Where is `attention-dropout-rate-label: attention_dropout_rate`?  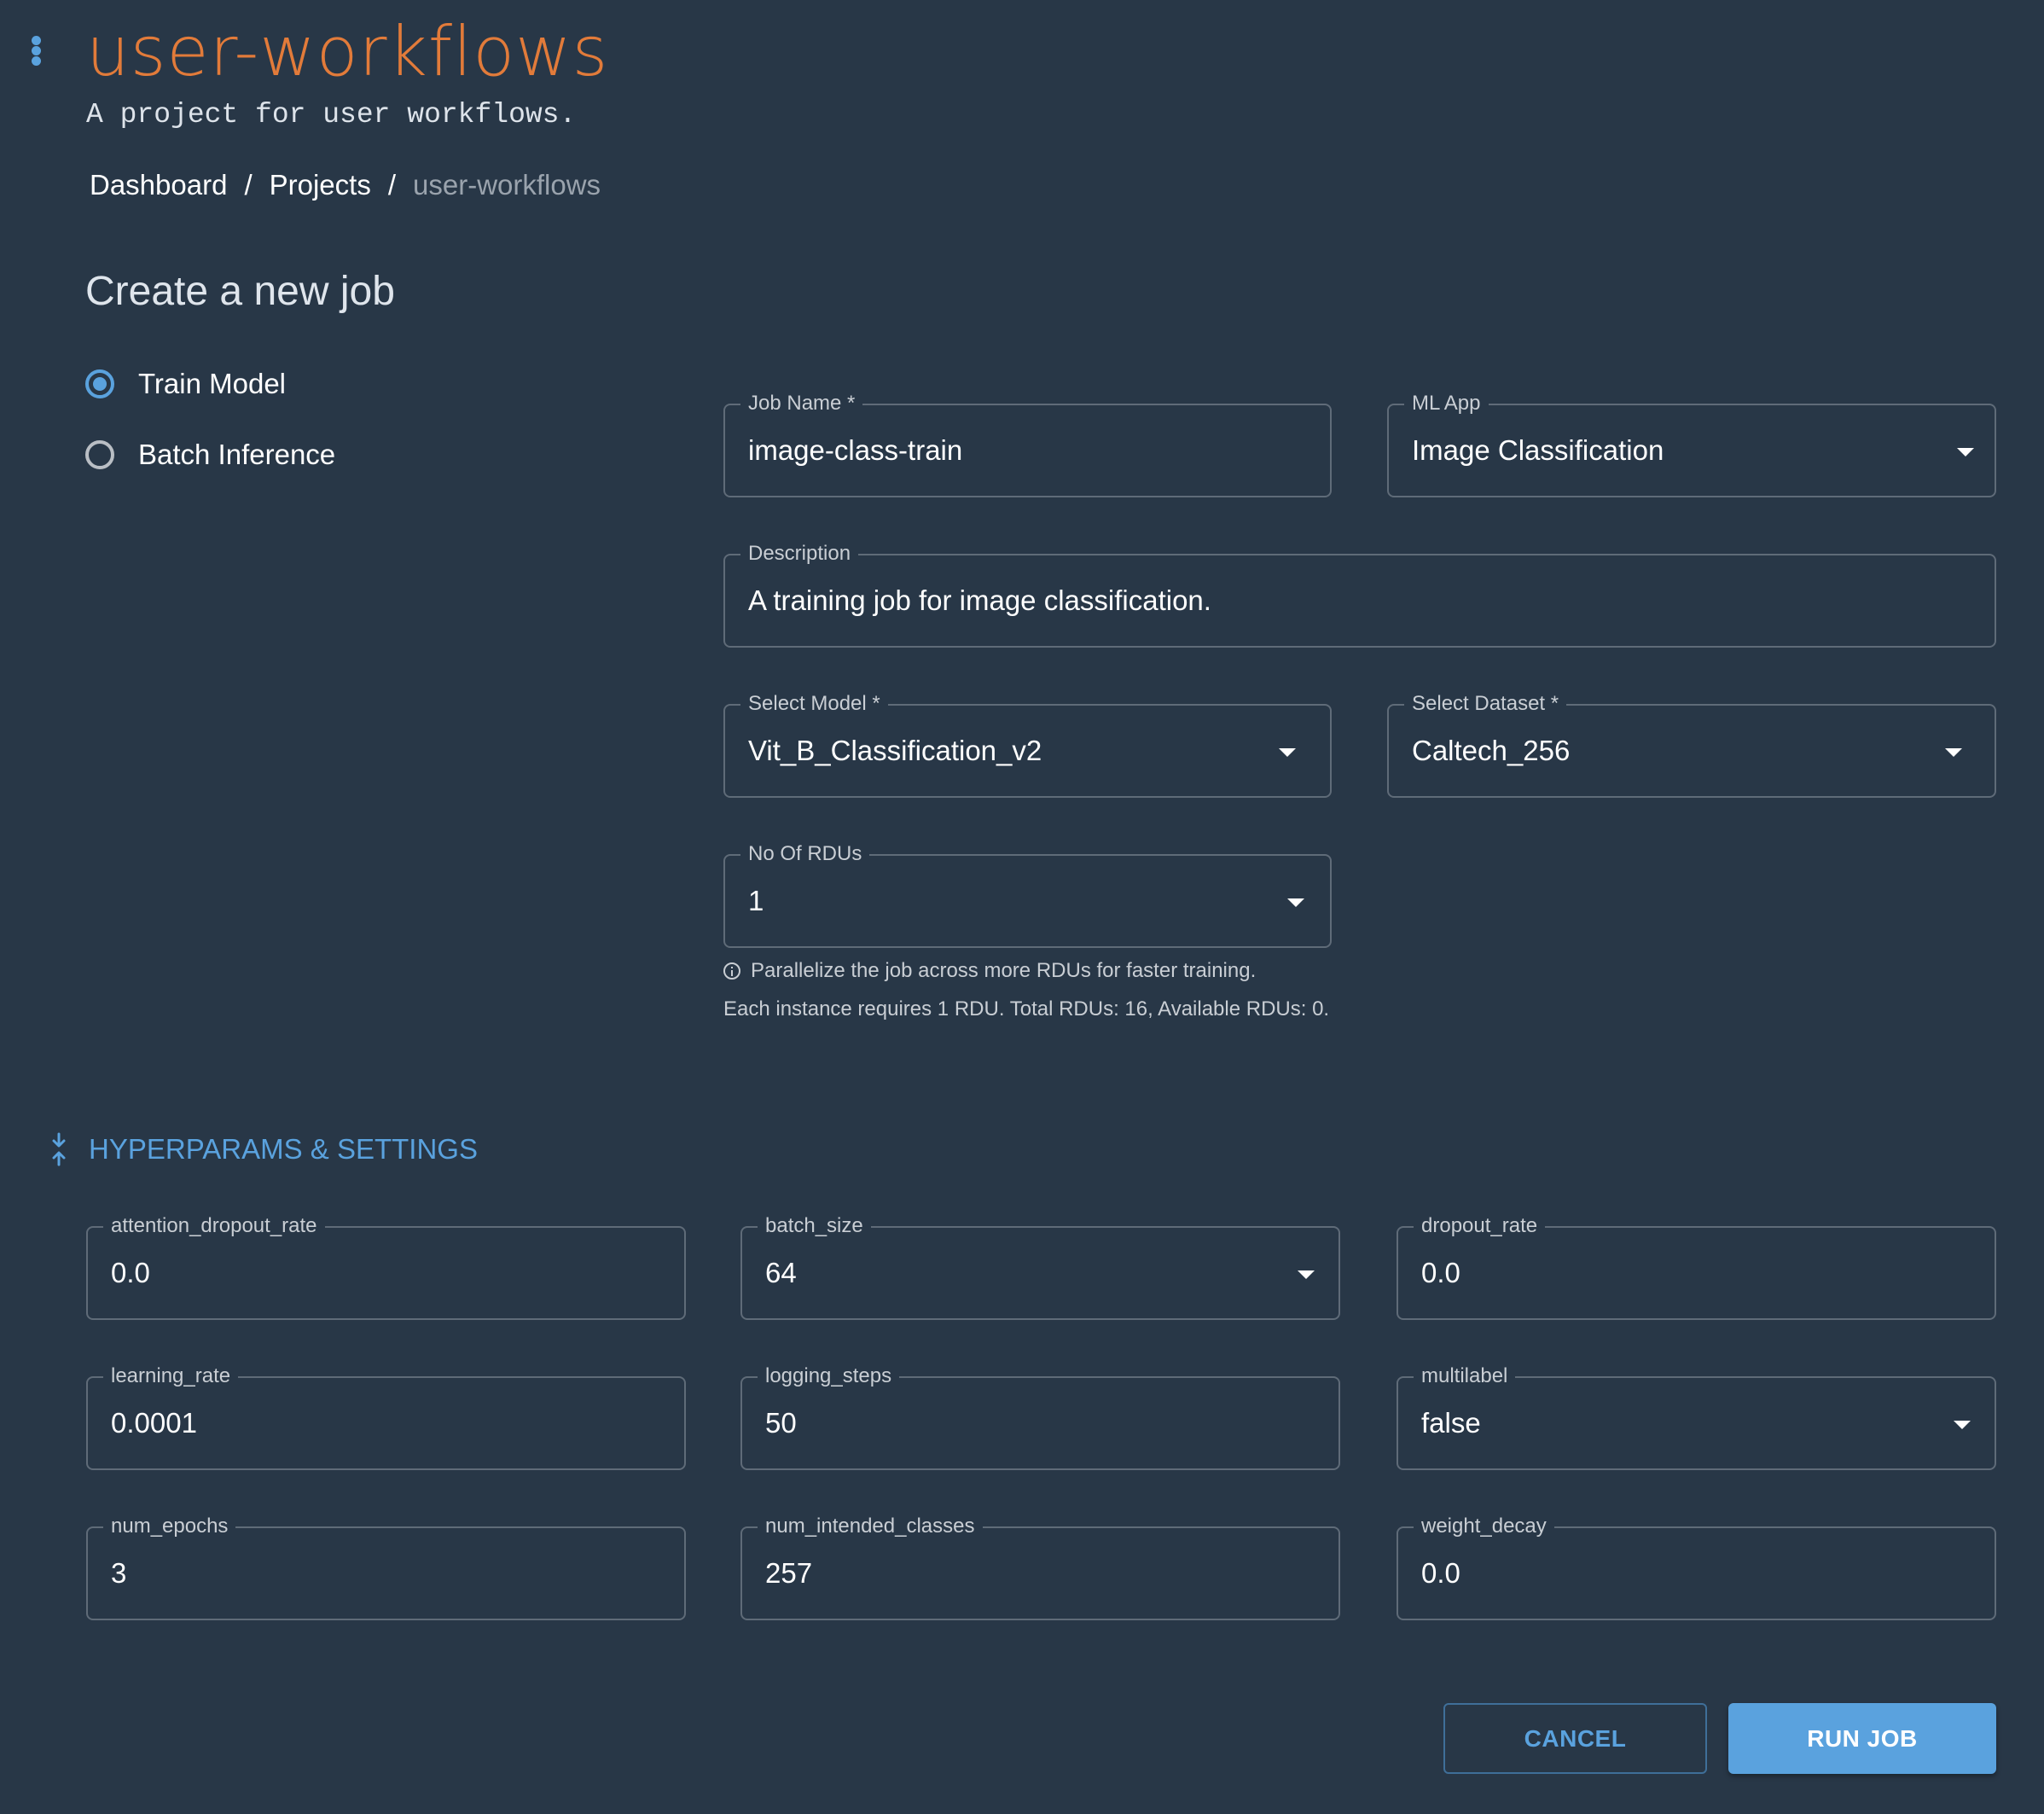 attention-dropout-rate-label: attention_dropout_rate is located at coordinates (214, 1226).